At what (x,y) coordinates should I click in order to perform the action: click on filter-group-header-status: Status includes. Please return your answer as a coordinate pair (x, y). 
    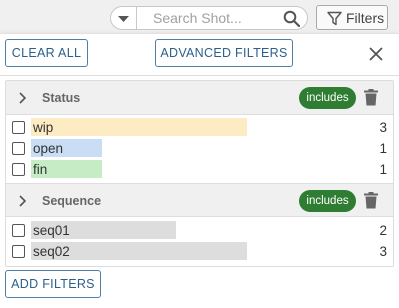
    Looking at the image, I should click on (199, 98).